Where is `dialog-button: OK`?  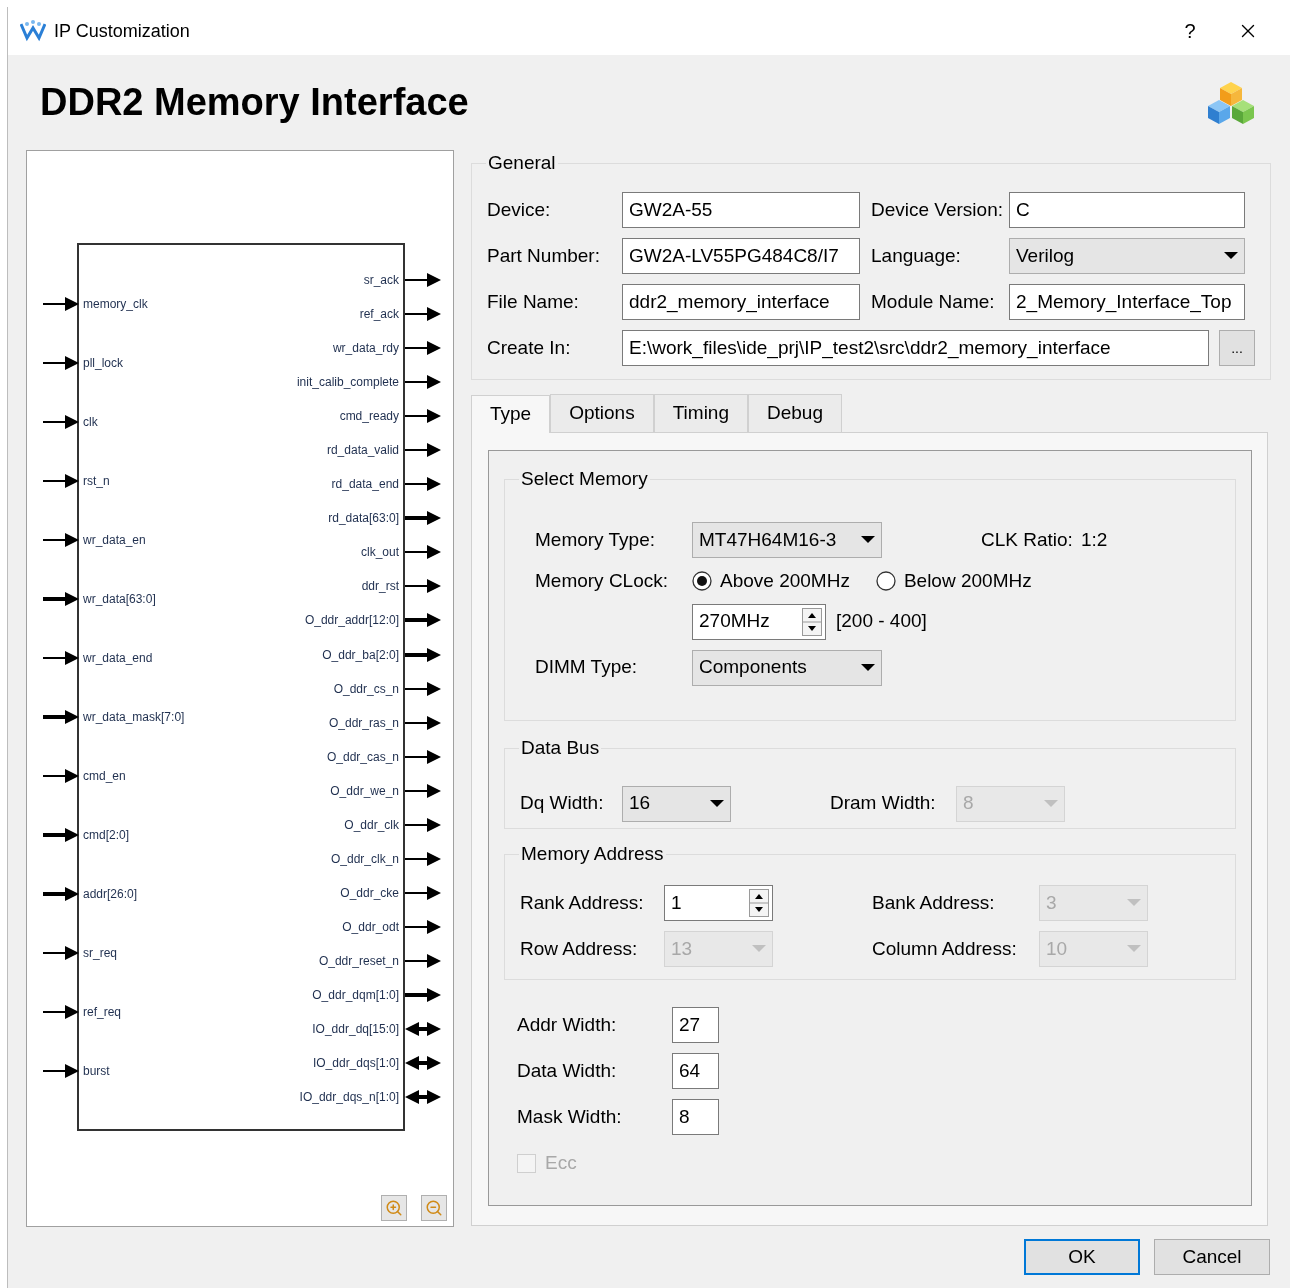 dialog-button: OK is located at coordinates (1082, 1257).